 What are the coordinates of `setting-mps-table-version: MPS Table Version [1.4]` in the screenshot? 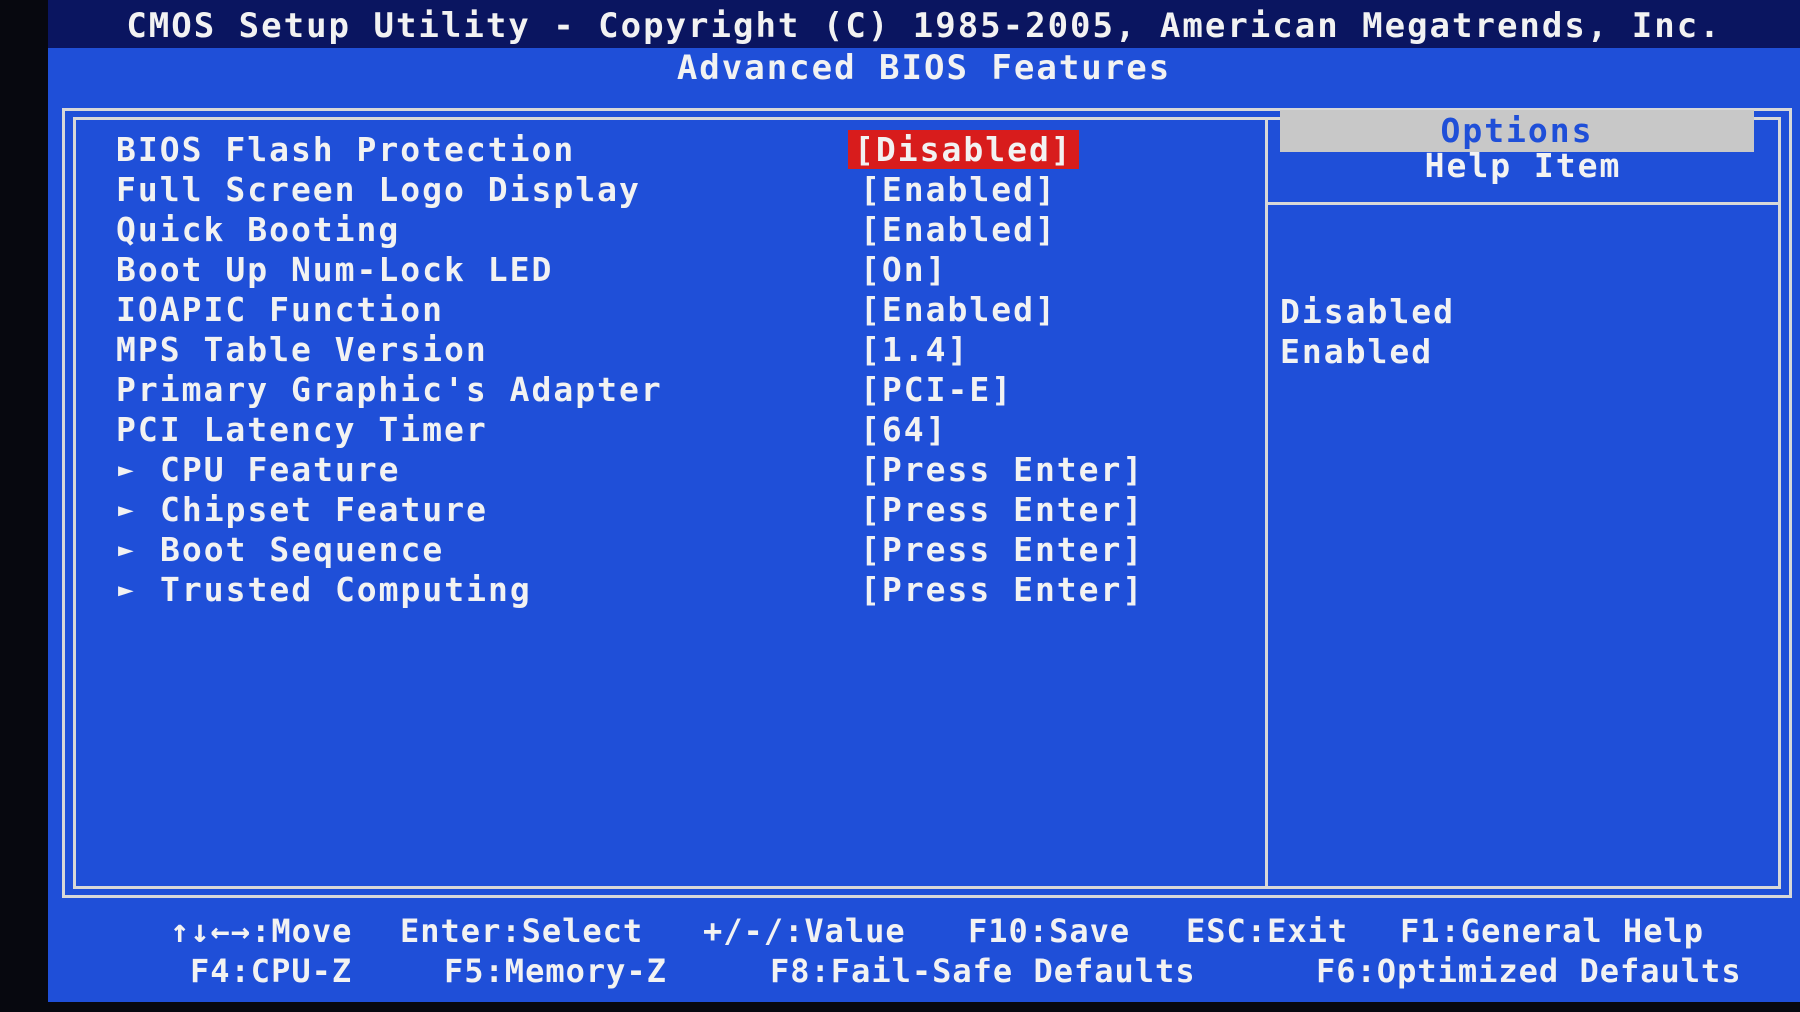 It's located at (666, 350).